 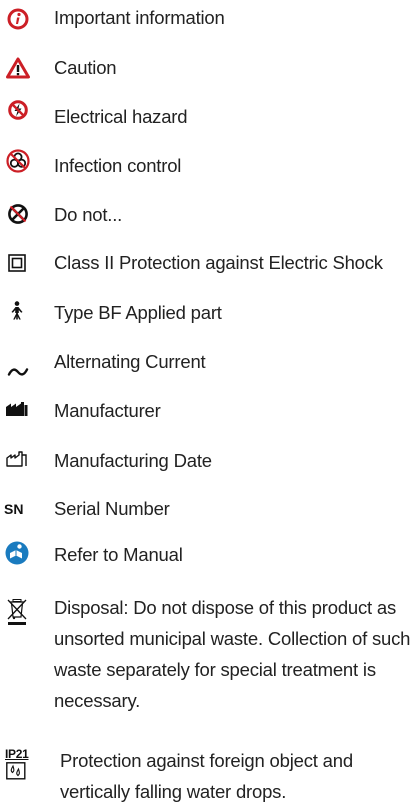 What do you see at coordinates (18, 214) in the screenshot?
I see `do-not-icon` at bounding box center [18, 214].